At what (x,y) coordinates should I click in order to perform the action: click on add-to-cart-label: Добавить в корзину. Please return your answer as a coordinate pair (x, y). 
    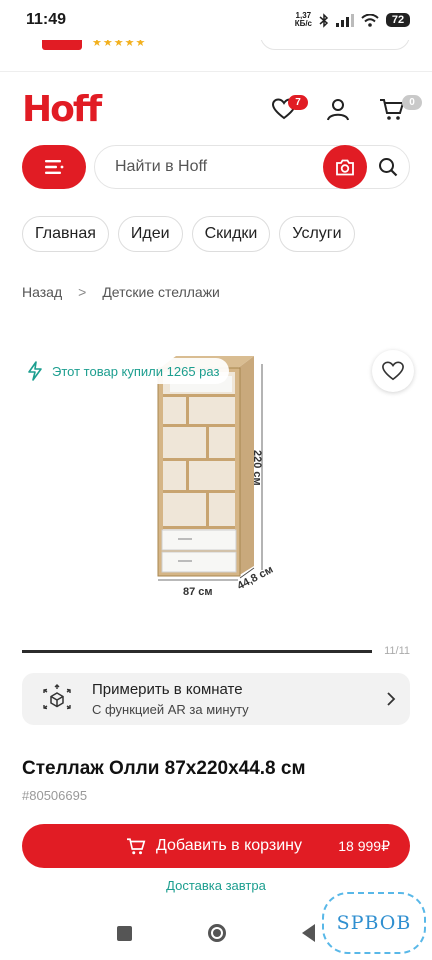
    Looking at the image, I should click on (229, 845).